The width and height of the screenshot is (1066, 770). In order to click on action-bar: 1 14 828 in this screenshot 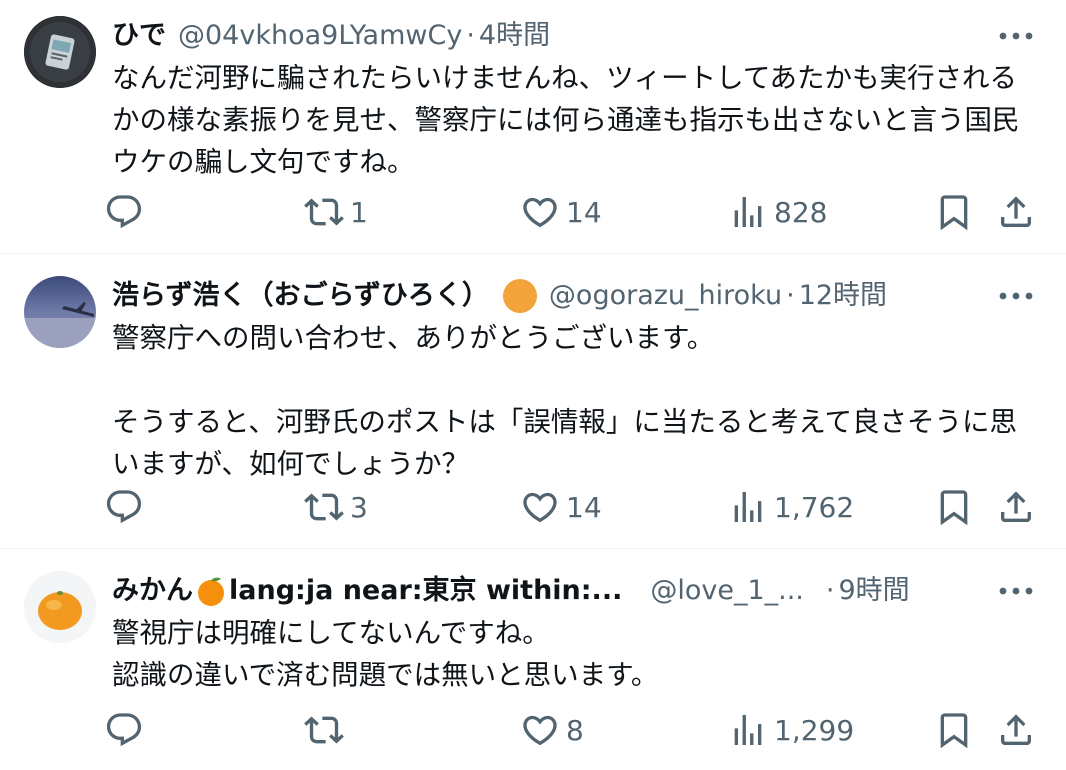, I will do `click(573, 212)`.